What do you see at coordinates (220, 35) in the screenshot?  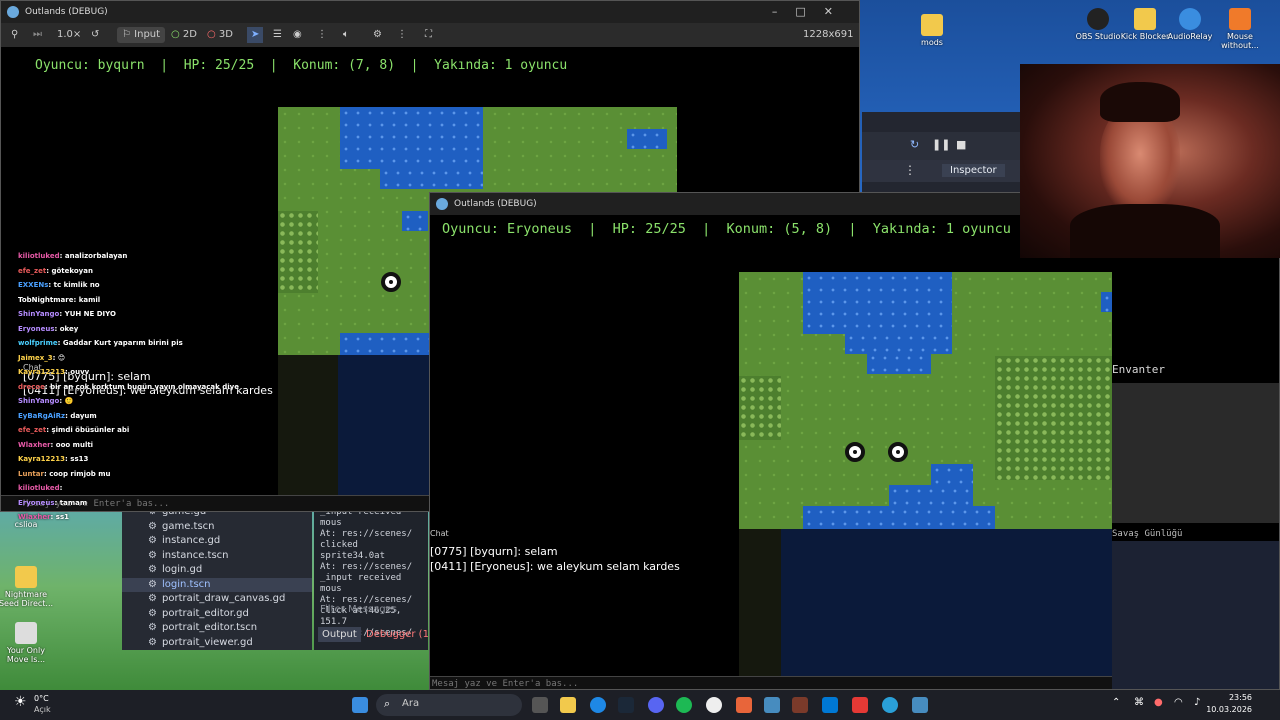 I see `mode-3d-button: ○ 3D` at bounding box center [220, 35].